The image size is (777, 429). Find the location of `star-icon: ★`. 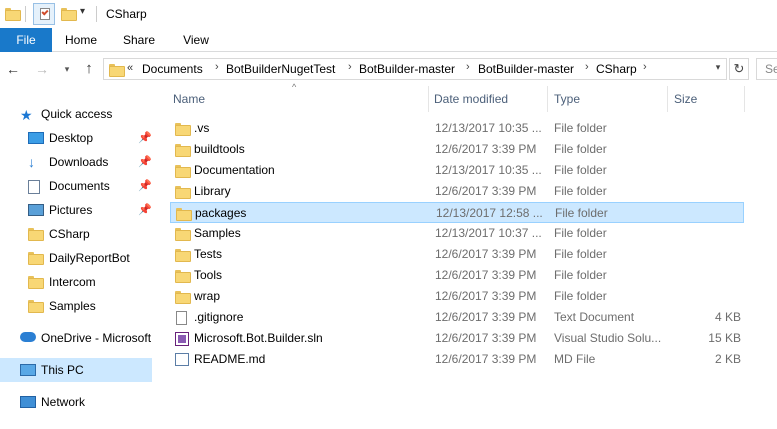

star-icon: ★ is located at coordinates (26, 115).